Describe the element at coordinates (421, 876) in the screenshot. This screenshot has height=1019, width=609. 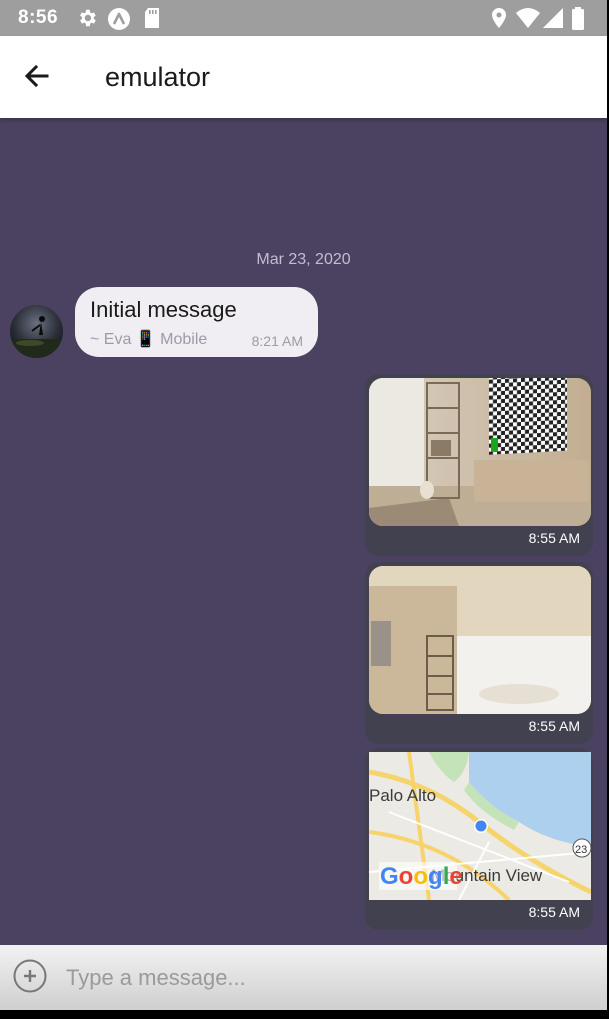
I see `google-logo: Google` at that location.